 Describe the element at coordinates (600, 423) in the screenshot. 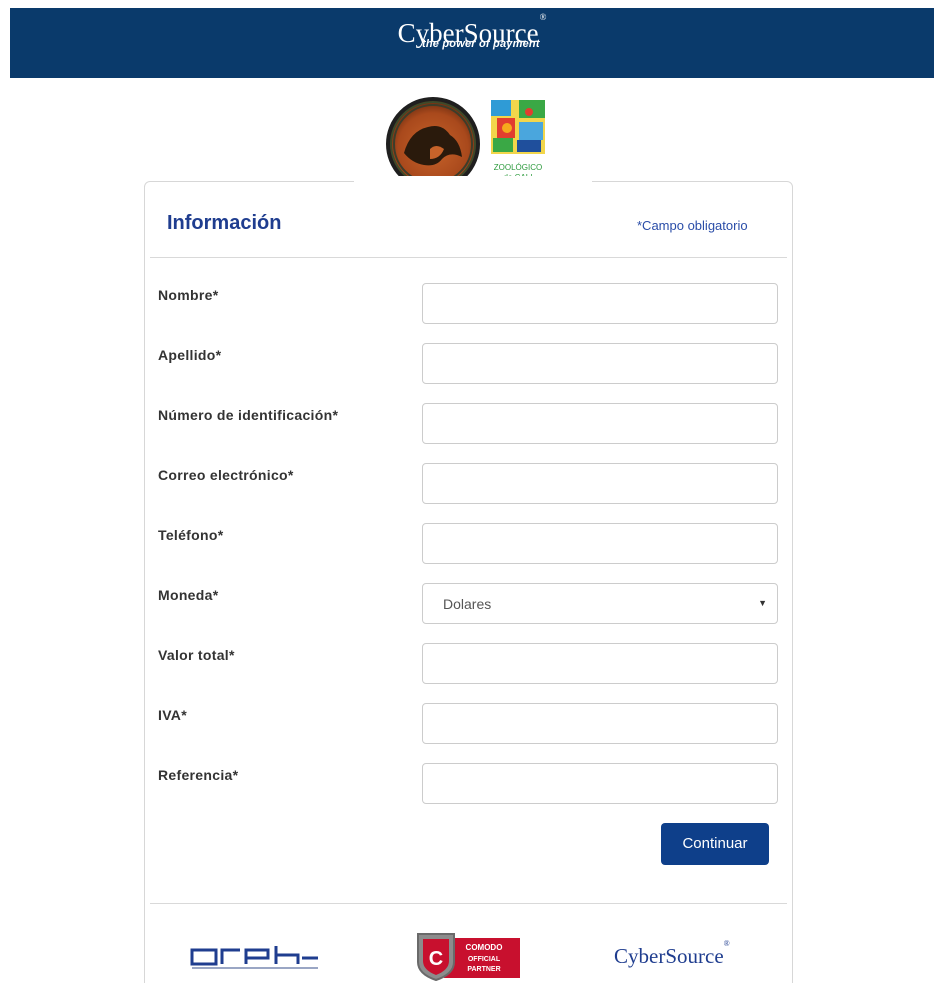

I see `numero-identificacion-input` at that location.